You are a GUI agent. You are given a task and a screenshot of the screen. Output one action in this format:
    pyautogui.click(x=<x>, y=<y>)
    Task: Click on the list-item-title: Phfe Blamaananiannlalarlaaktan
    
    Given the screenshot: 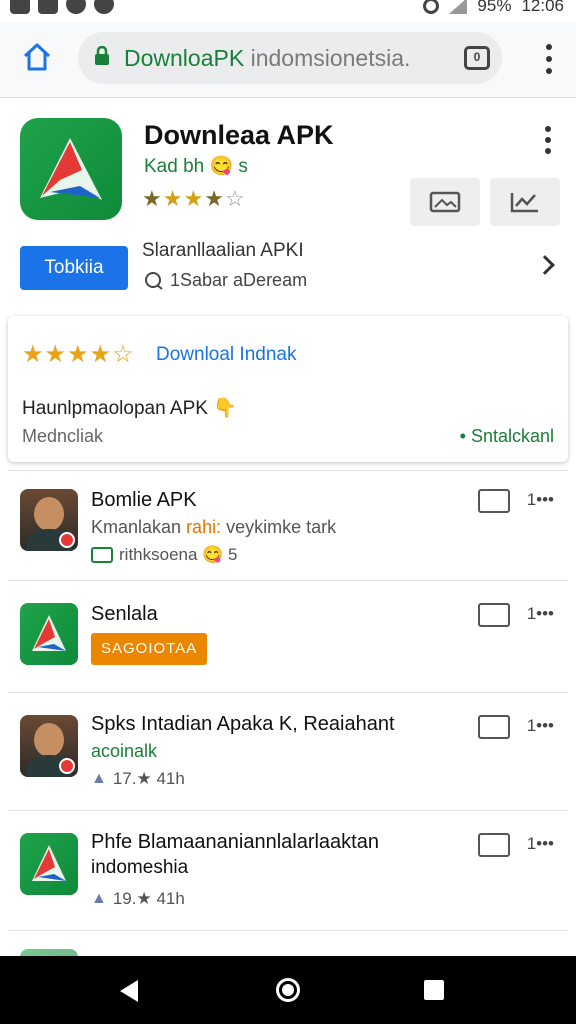 What is the action you would take?
    pyautogui.click(x=235, y=842)
    